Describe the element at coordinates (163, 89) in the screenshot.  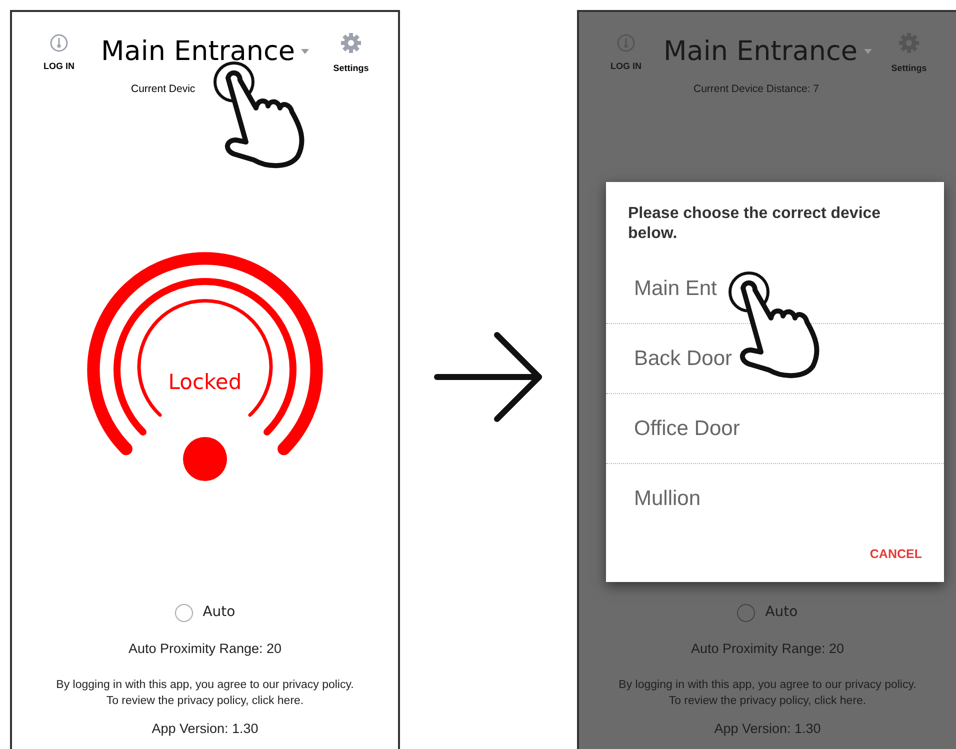
I see `device-distance: Current Devic` at that location.